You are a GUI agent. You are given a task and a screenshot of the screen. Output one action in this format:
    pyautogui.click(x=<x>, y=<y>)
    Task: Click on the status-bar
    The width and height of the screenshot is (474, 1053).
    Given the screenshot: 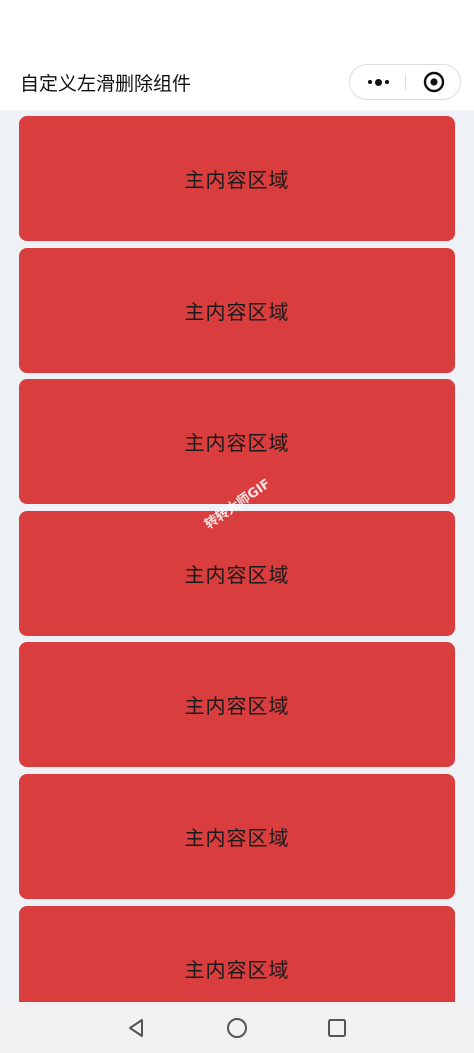 What is the action you would take?
    pyautogui.click(x=237, y=29)
    